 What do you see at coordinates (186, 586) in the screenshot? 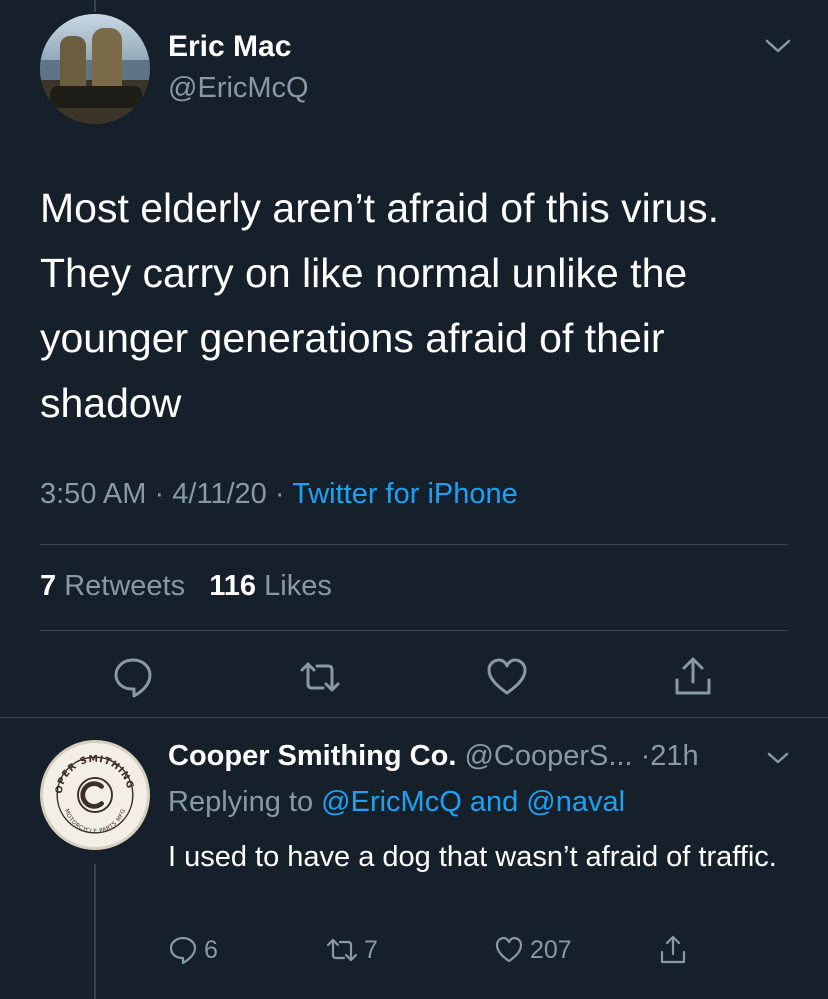
I see `tweet-stats: 7 Retweets 116 Likes` at bounding box center [186, 586].